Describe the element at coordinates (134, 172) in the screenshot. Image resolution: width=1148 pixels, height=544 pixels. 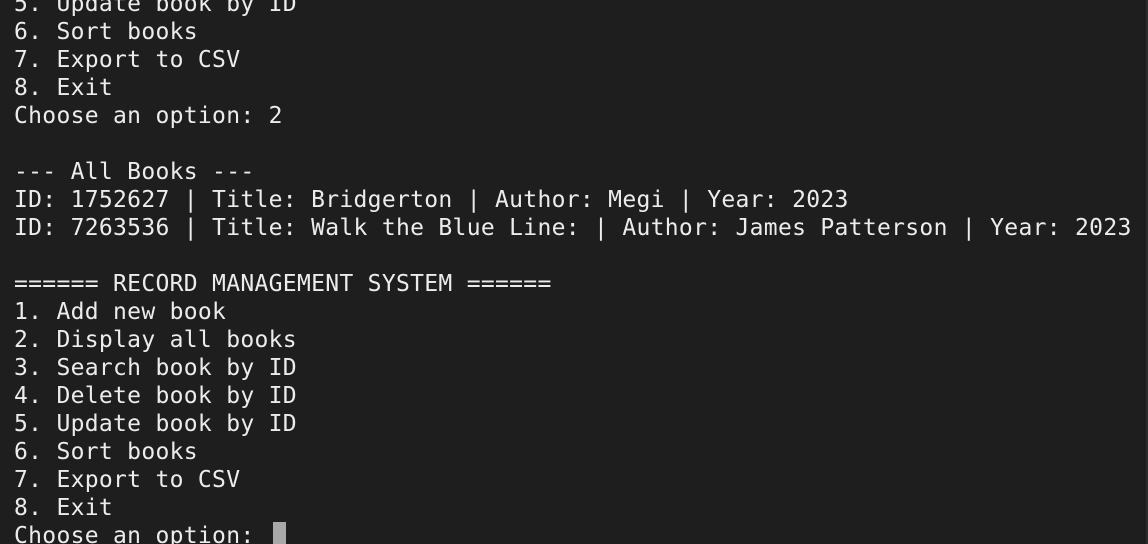
I see `all-books-heading: --- All Books ---` at that location.